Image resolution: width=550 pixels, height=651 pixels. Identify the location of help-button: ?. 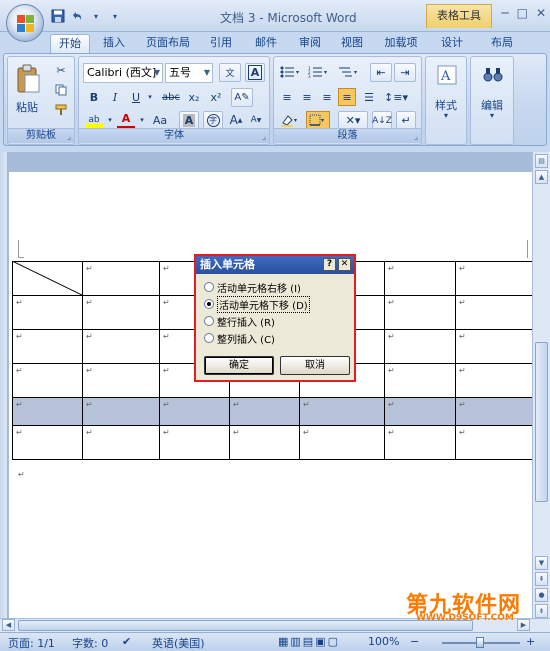
(329, 264).